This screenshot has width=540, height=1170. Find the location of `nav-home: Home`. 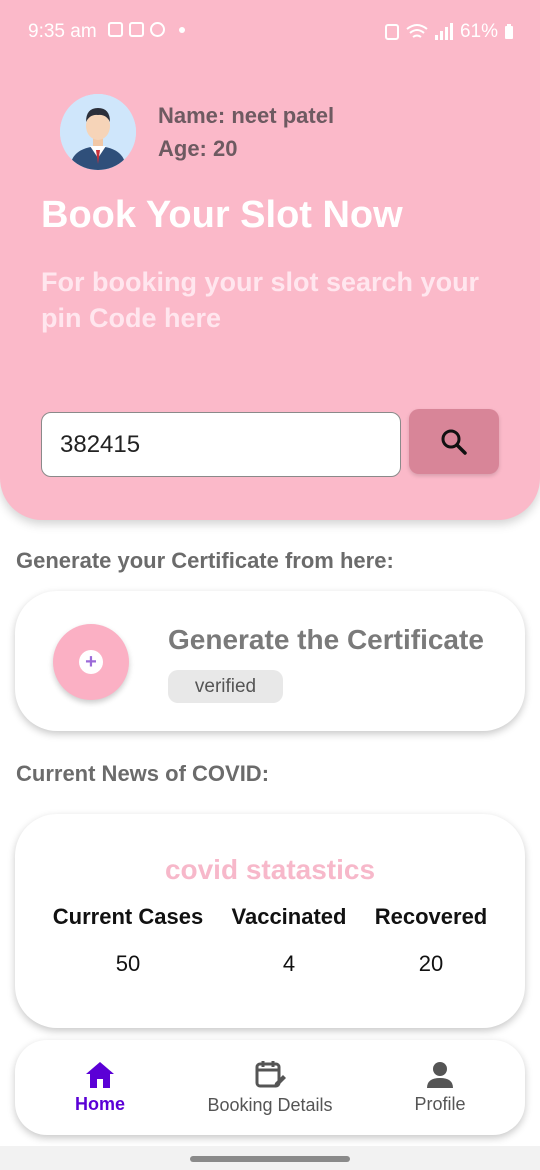

nav-home: Home is located at coordinates (100, 1087).